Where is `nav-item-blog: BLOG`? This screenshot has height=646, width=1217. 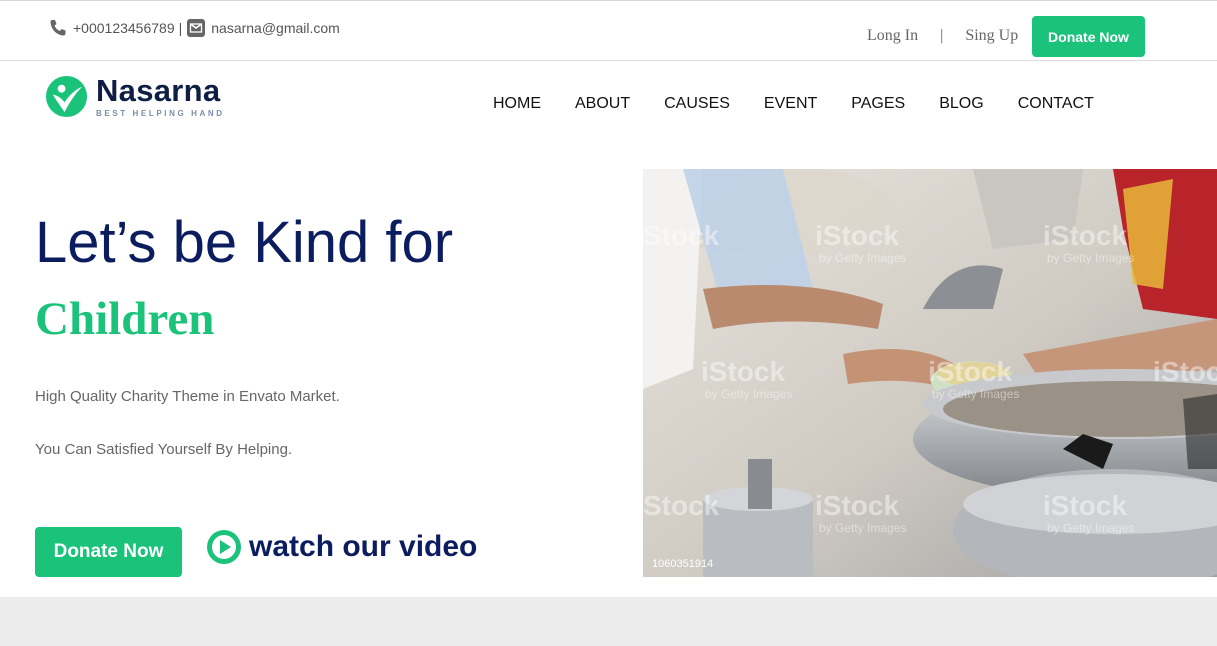
nav-item-blog: BLOG is located at coordinates (961, 104).